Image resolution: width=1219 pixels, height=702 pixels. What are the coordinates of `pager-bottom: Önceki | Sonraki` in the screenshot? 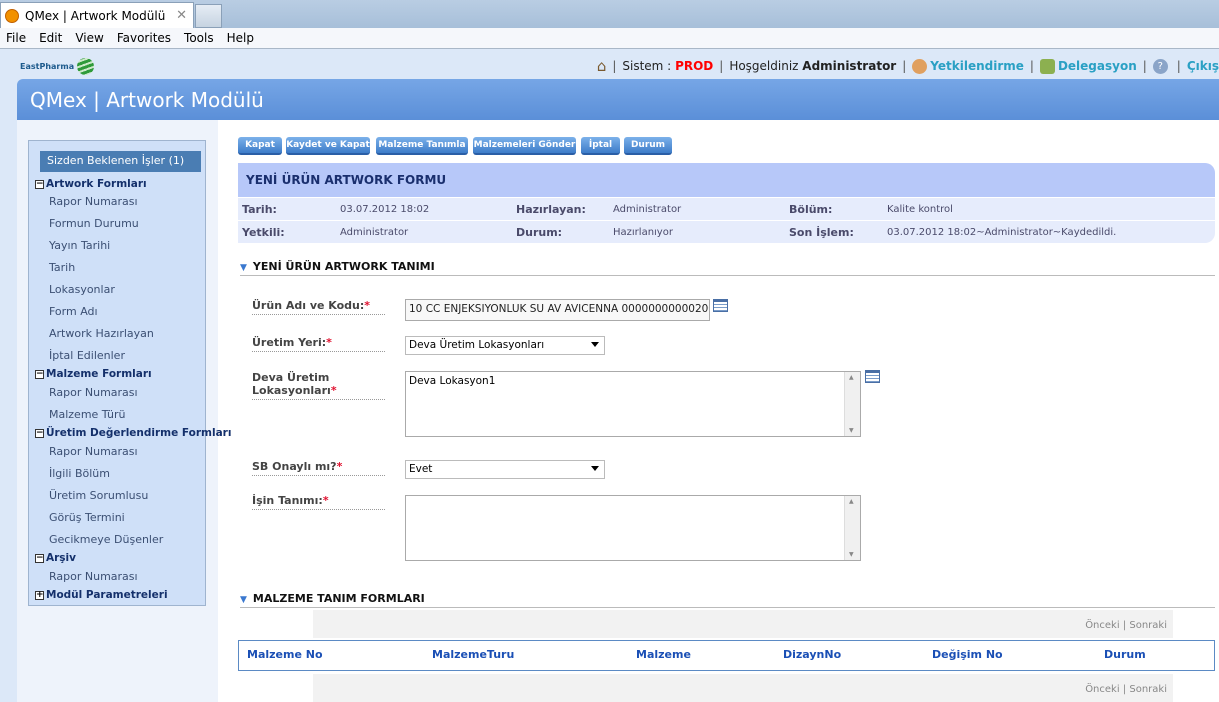 It's located at (743, 688).